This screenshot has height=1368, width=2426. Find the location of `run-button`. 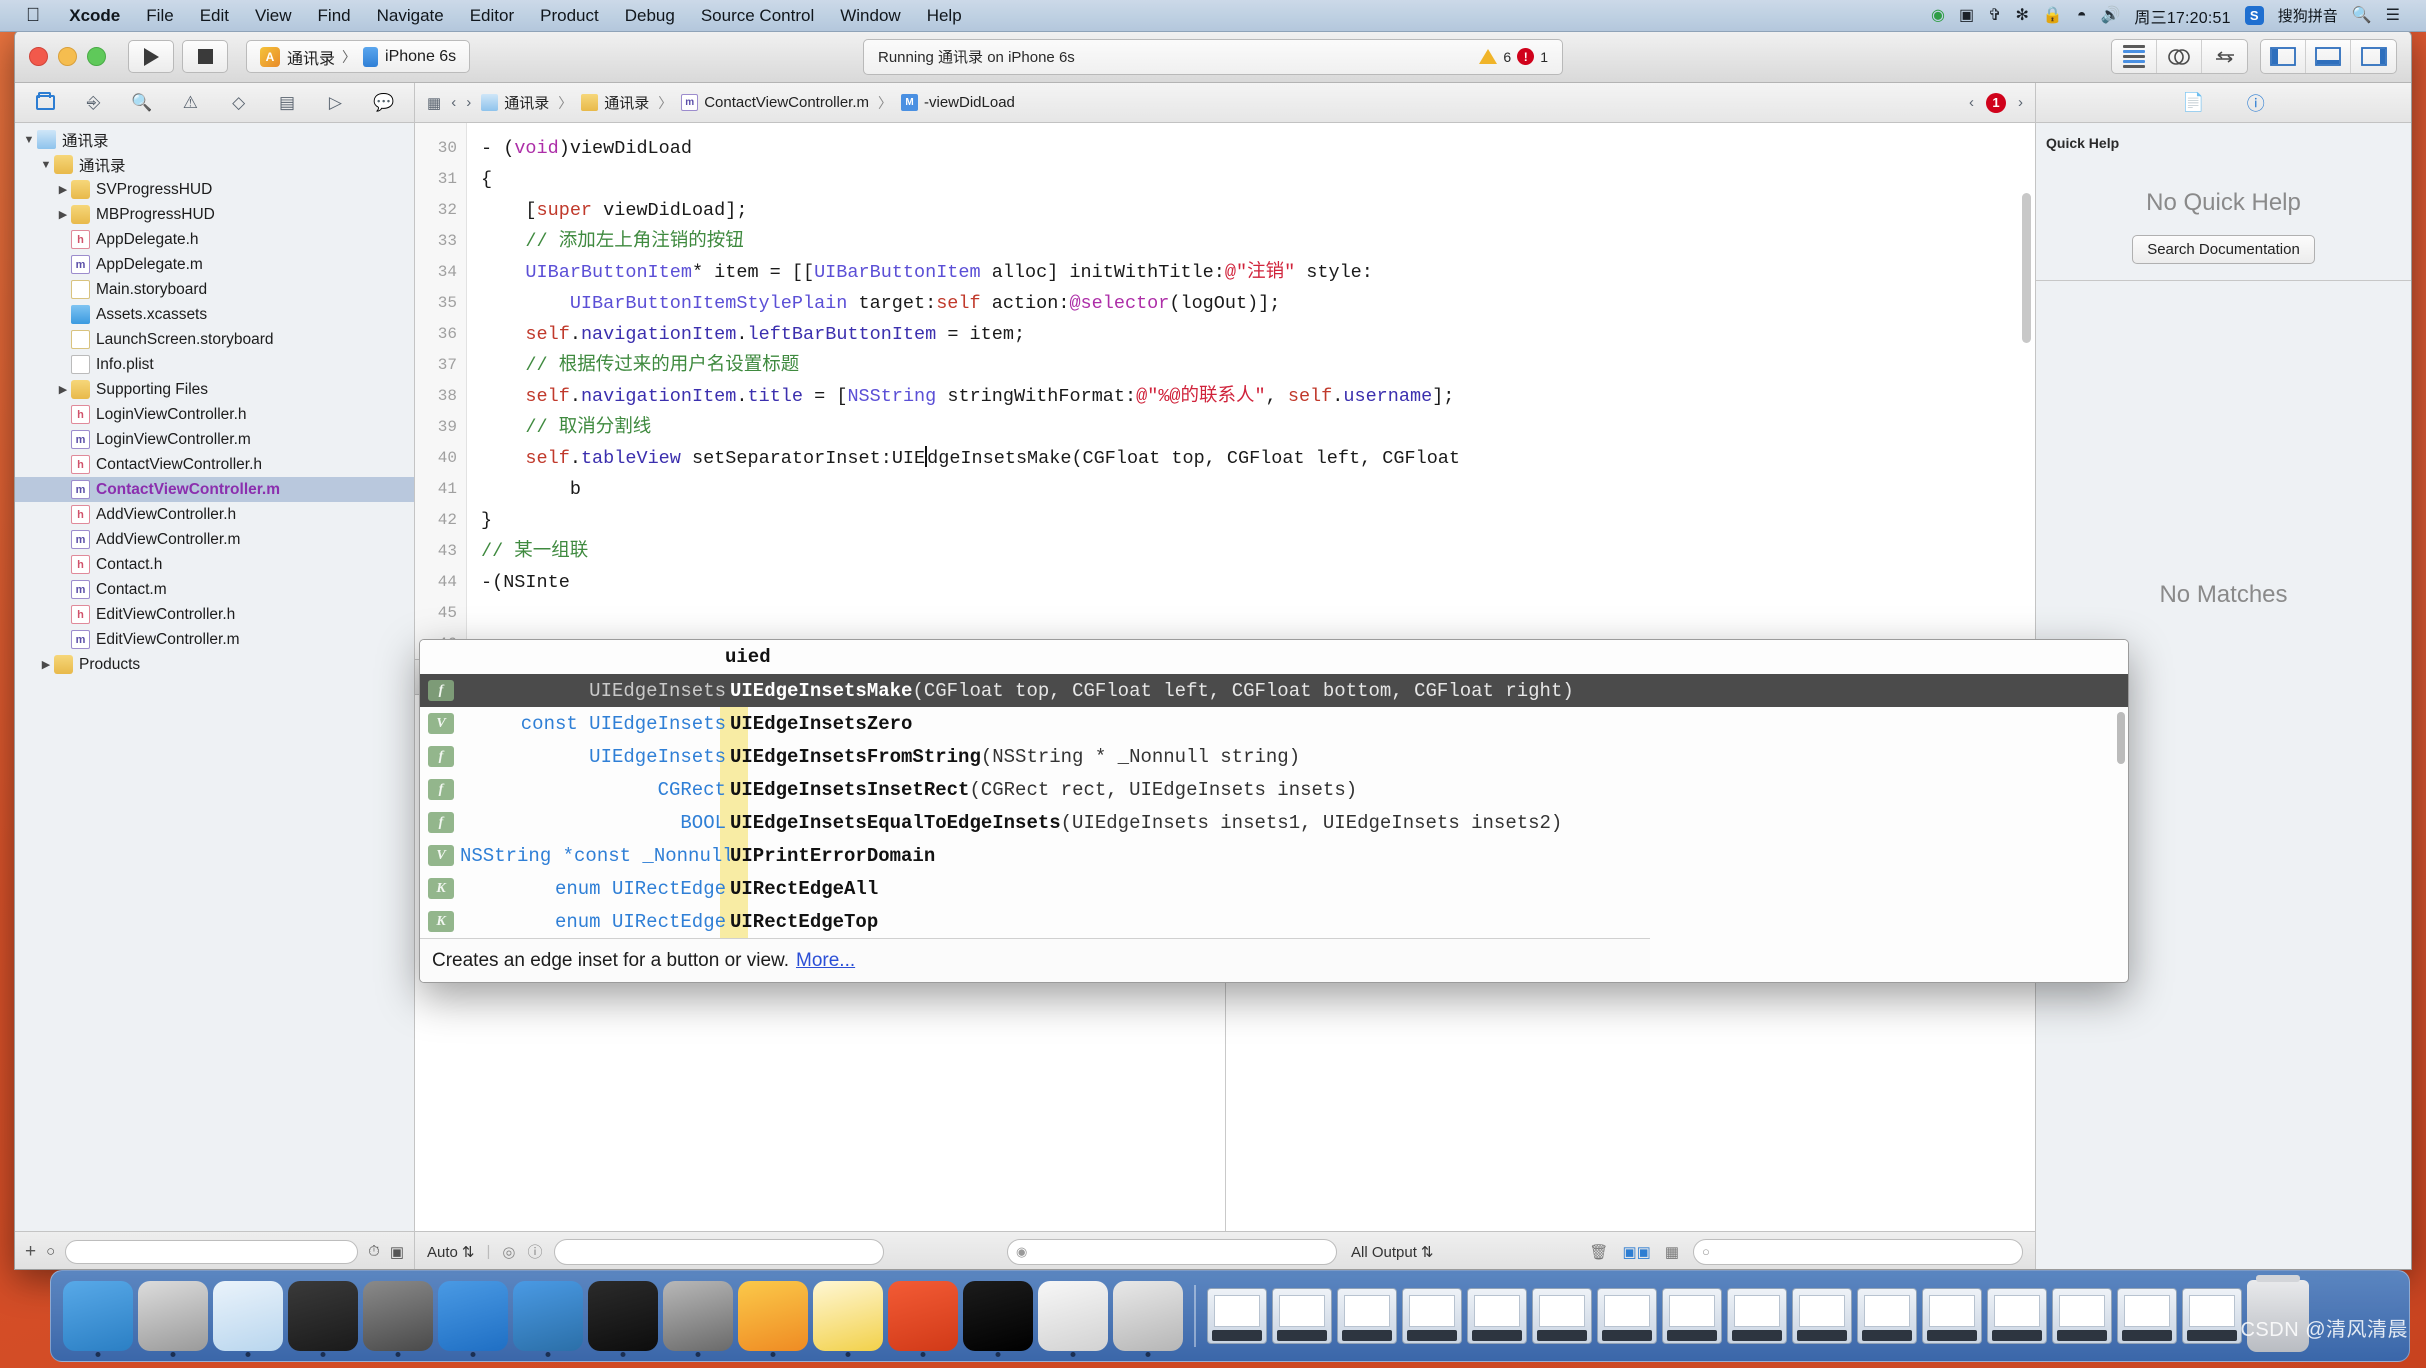

run-button is located at coordinates (151, 56).